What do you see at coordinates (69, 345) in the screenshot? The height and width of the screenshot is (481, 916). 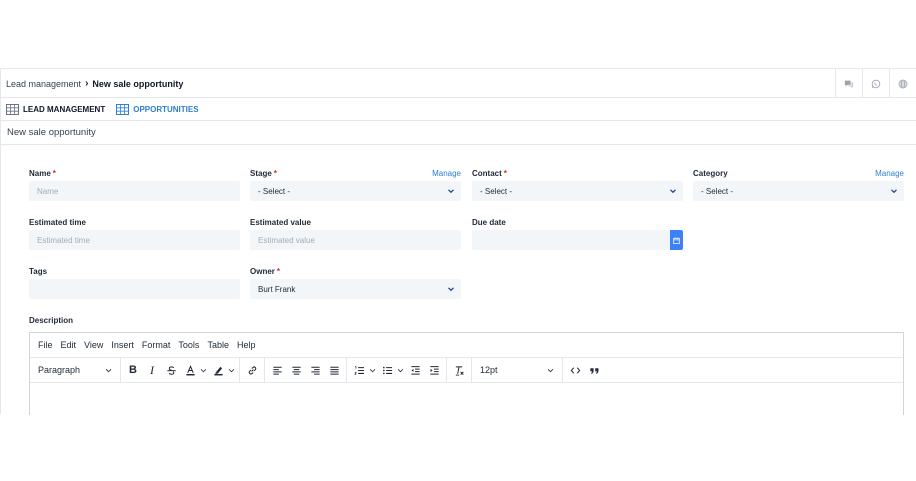 I see `menu-edit: Edit` at bounding box center [69, 345].